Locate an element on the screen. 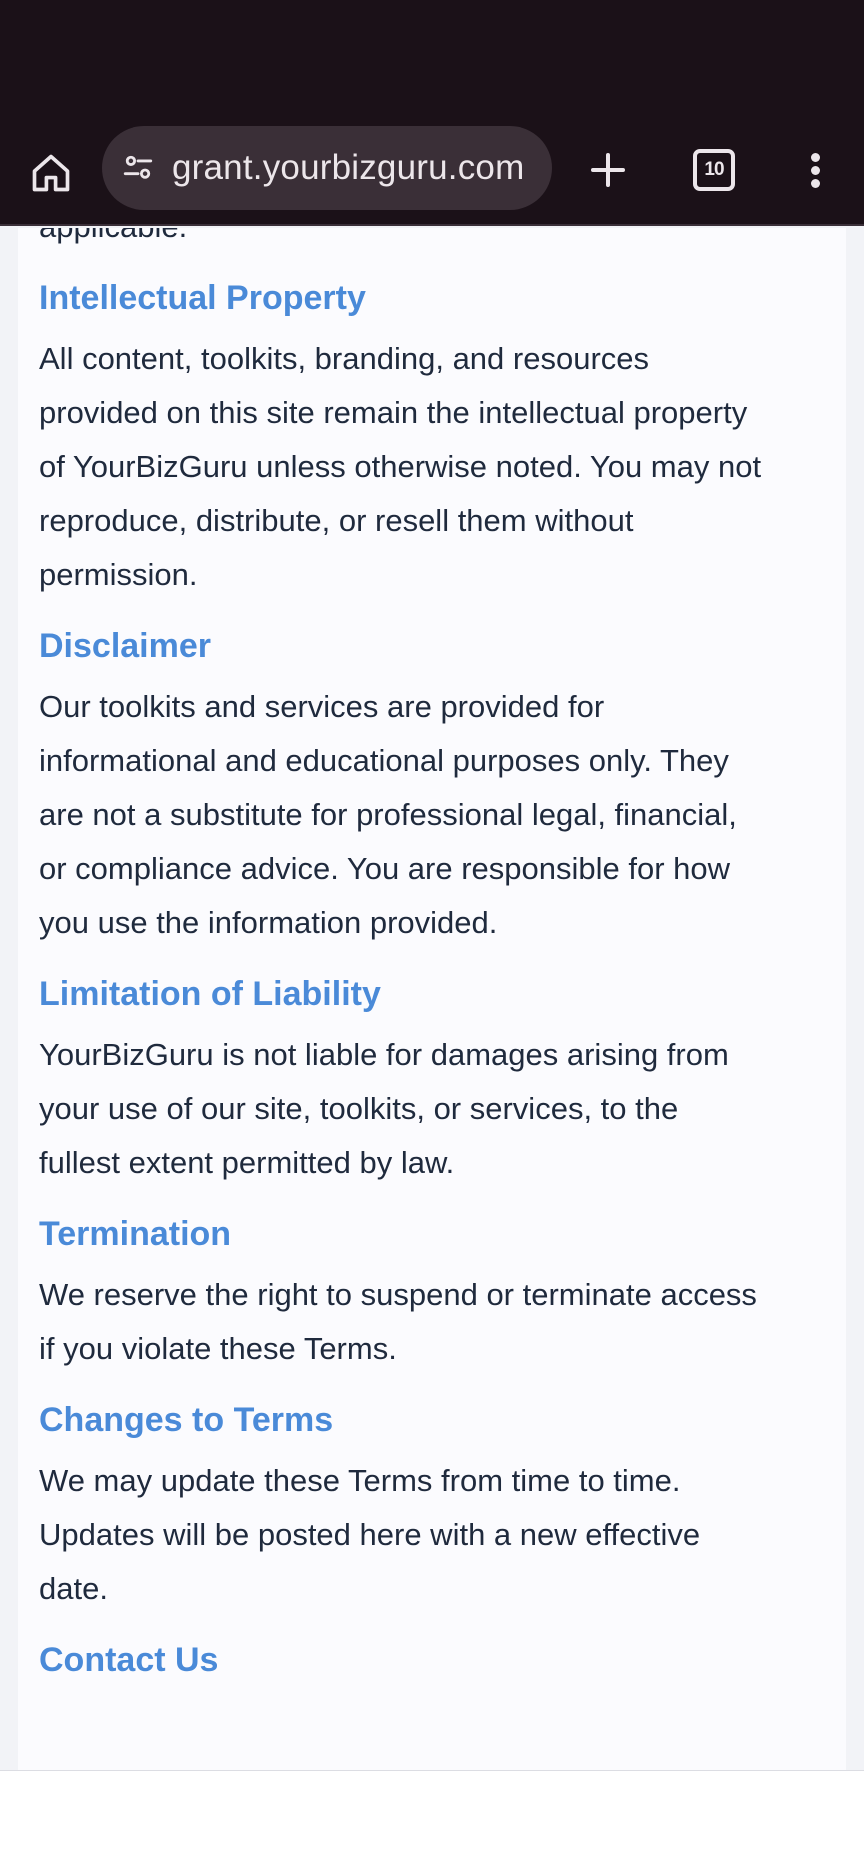 This screenshot has height=1873, width=864. address-bar: grant.yourbizguru.com is located at coordinates (327, 168).